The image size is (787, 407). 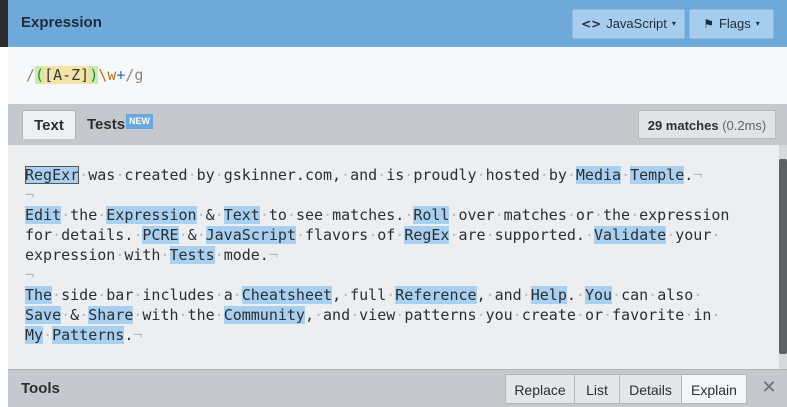 What do you see at coordinates (192, 235) in the screenshot?
I see `text-token: &` at bounding box center [192, 235].